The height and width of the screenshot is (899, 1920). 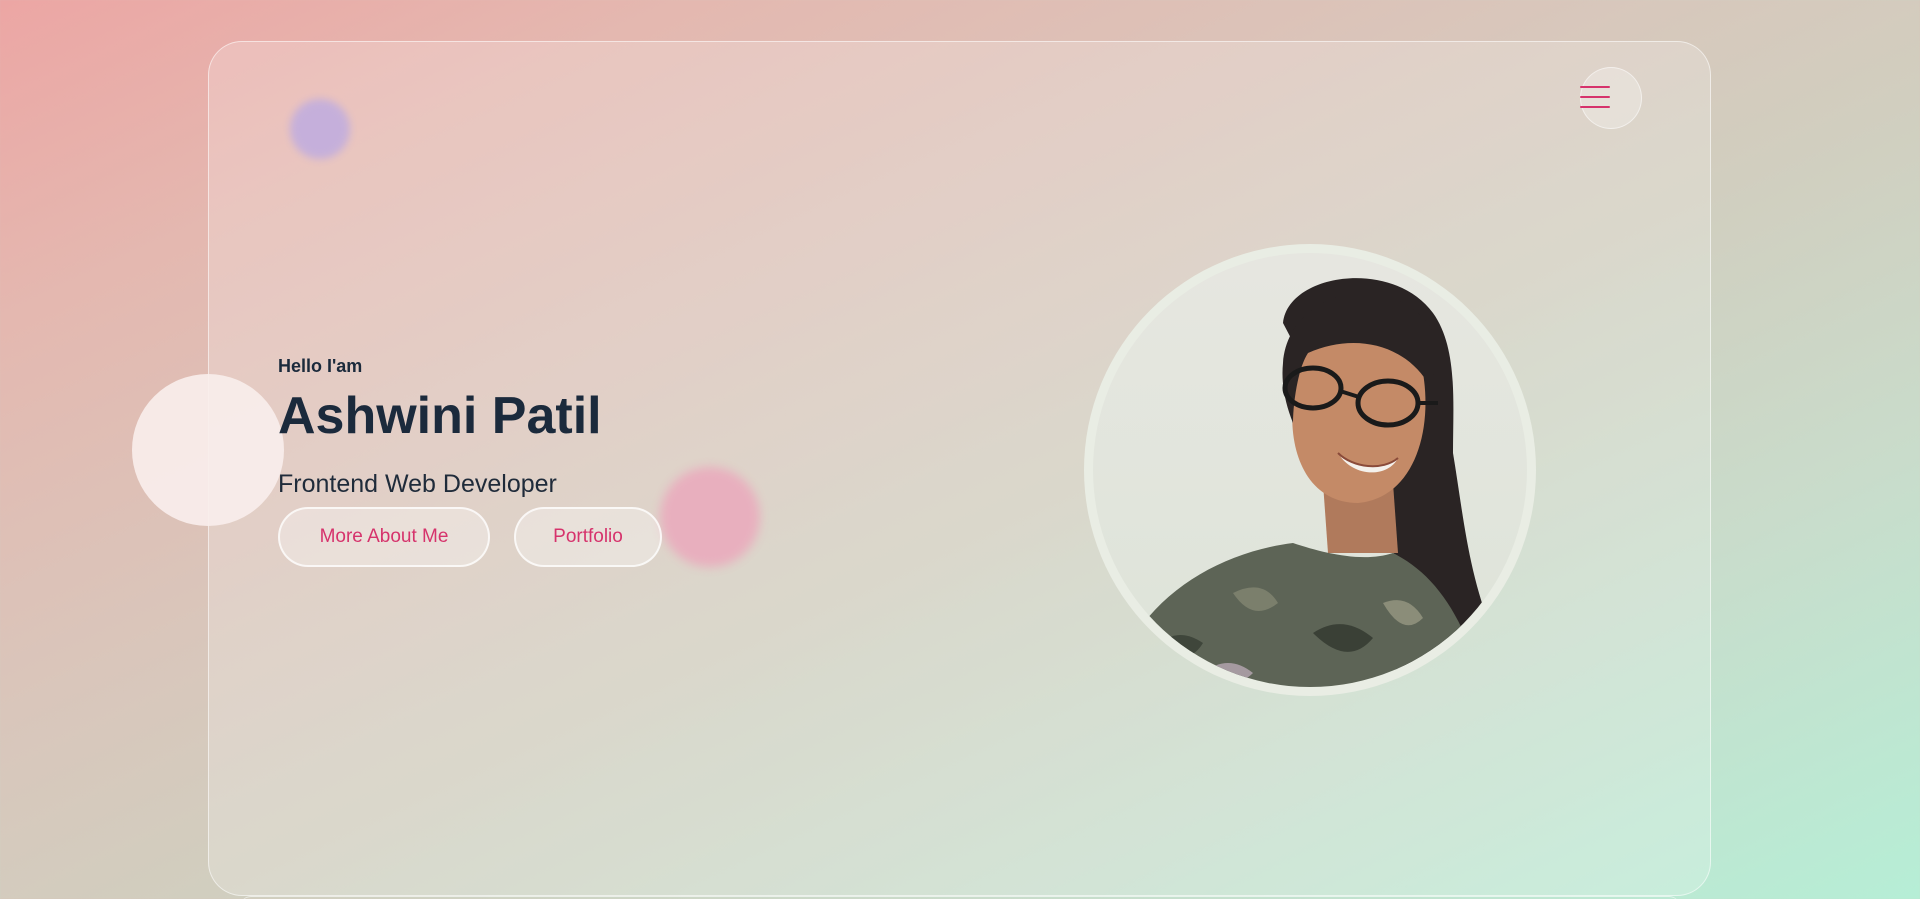 What do you see at coordinates (1611, 98) in the screenshot?
I see `menu-button` at bounding box center [1611, 98].